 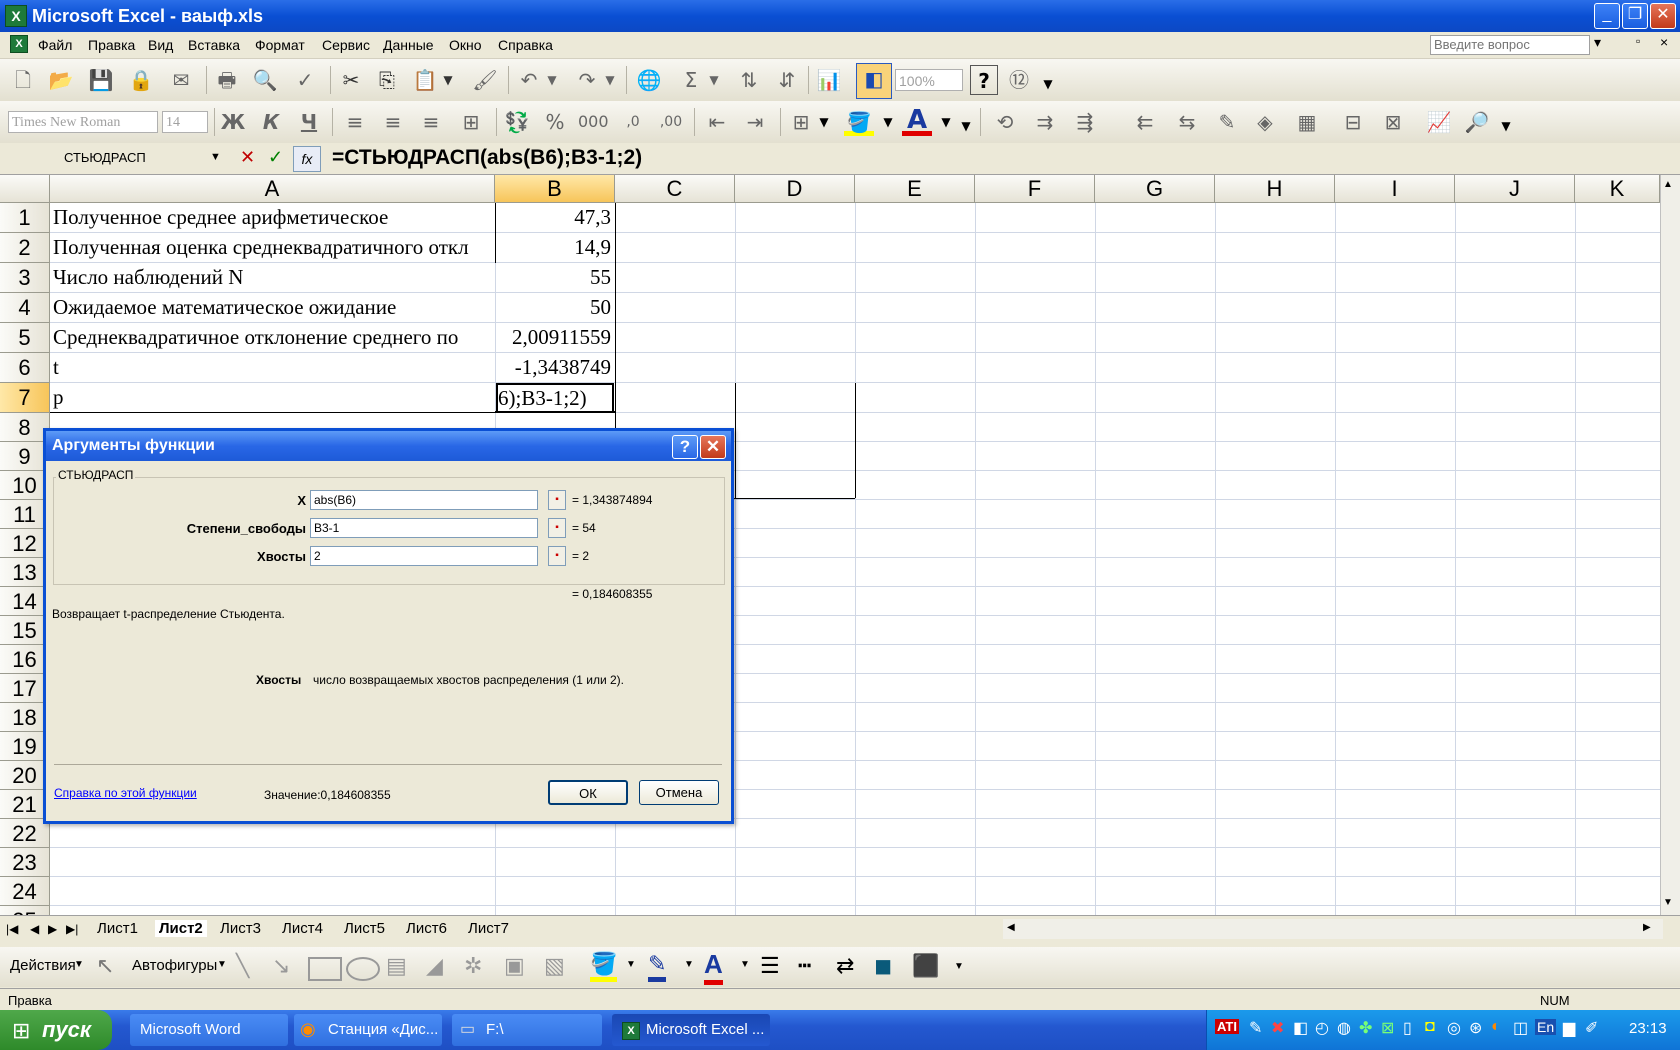 What do you see at coordinates (1300, 1028) in the screenshot?
I see `tray-icon: ◧` at bounding box center [1300, 1028].